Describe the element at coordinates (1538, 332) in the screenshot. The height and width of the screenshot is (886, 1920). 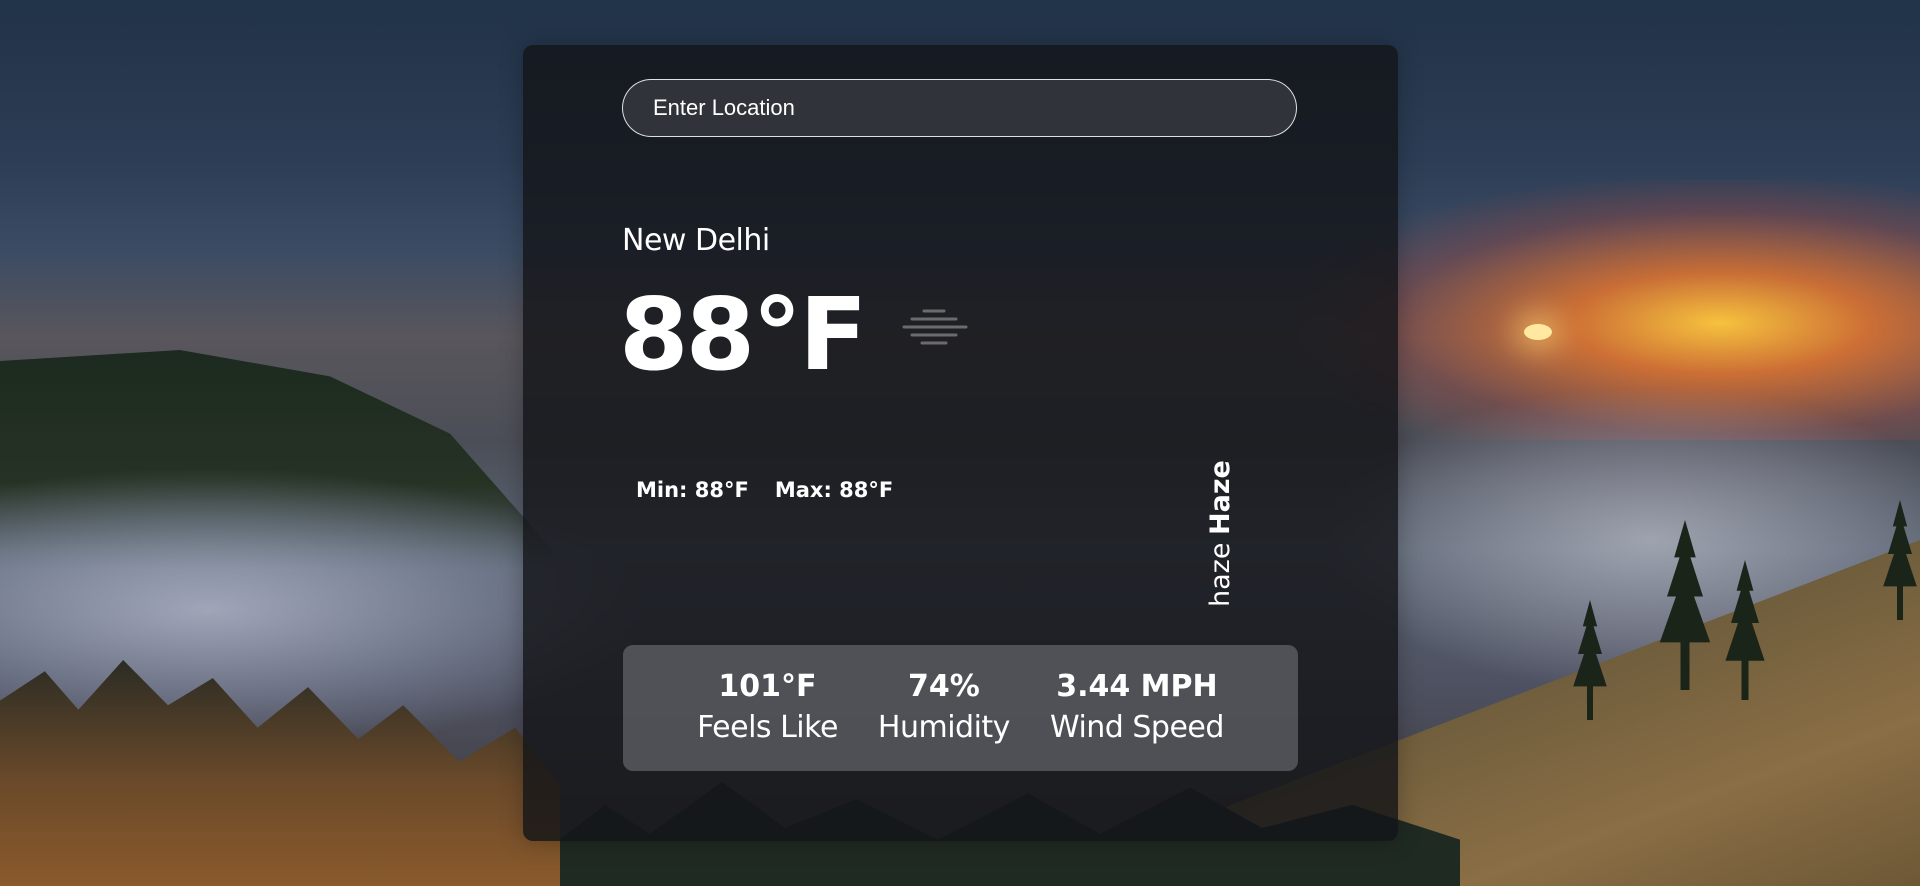
I see `sun` at that location.